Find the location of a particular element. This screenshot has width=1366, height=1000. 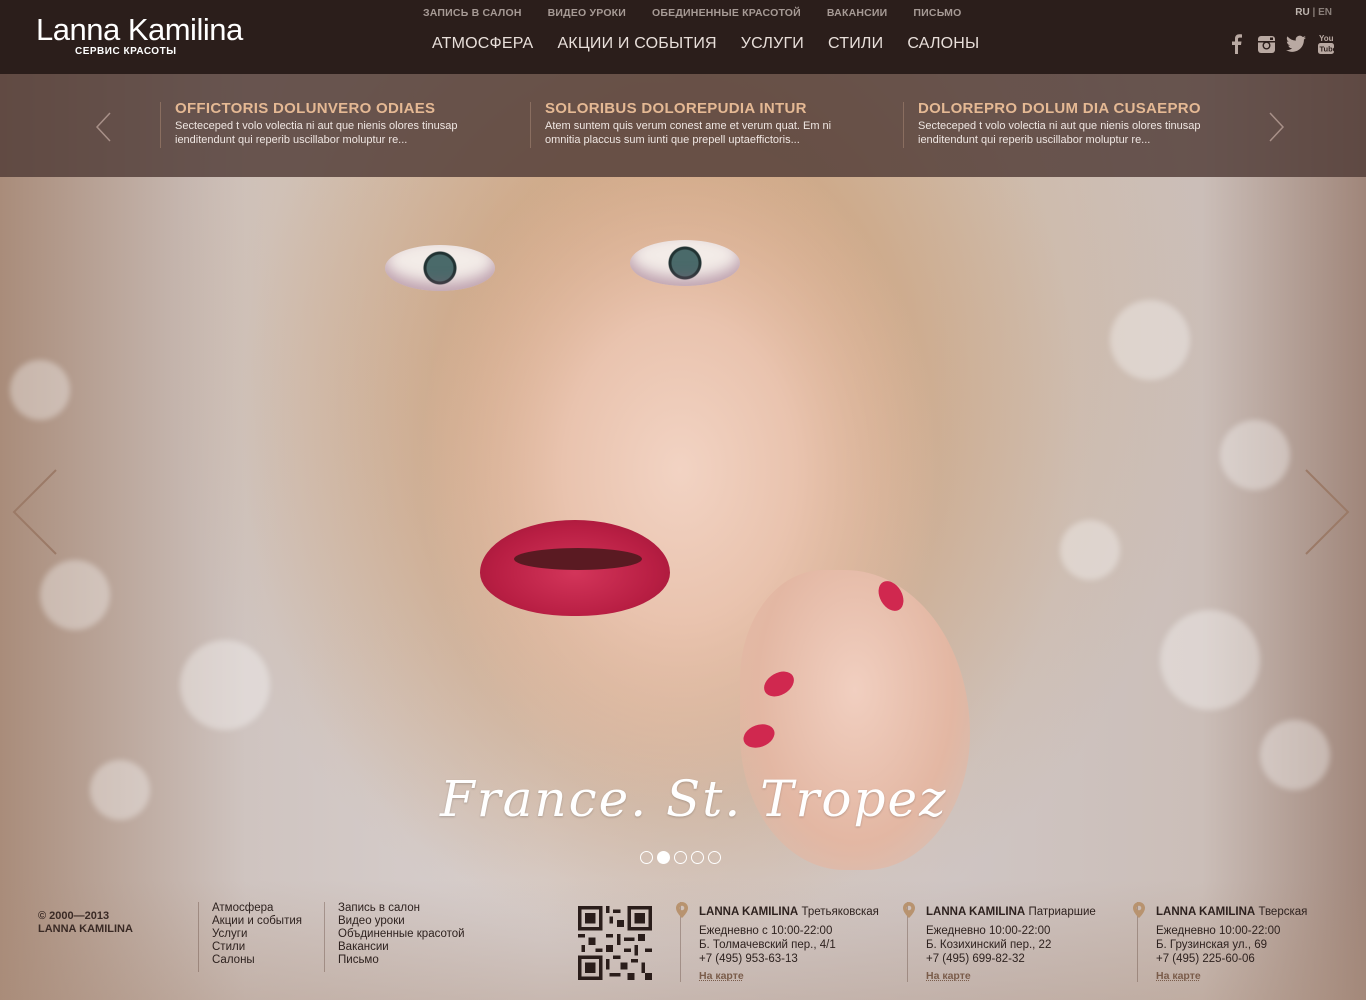

footer-link: Салоны is located at coordinates (257, 960).